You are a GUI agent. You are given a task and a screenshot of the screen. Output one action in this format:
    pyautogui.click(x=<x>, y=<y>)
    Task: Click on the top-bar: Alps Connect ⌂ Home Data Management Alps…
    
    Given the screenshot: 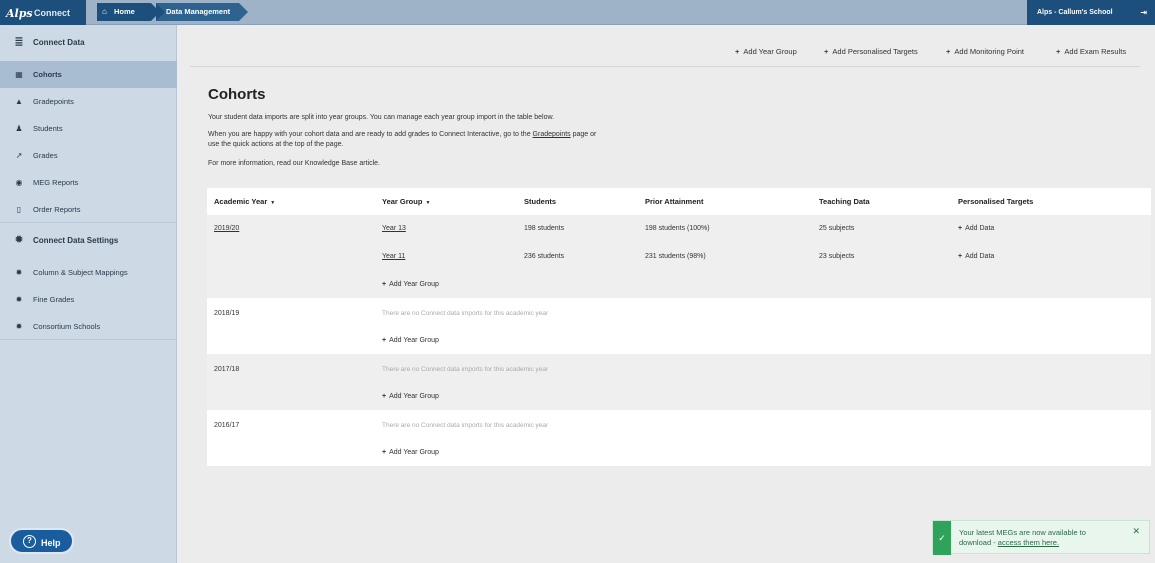 What is the action you would take?
    pyautogui.click(x=577, y=12)
    